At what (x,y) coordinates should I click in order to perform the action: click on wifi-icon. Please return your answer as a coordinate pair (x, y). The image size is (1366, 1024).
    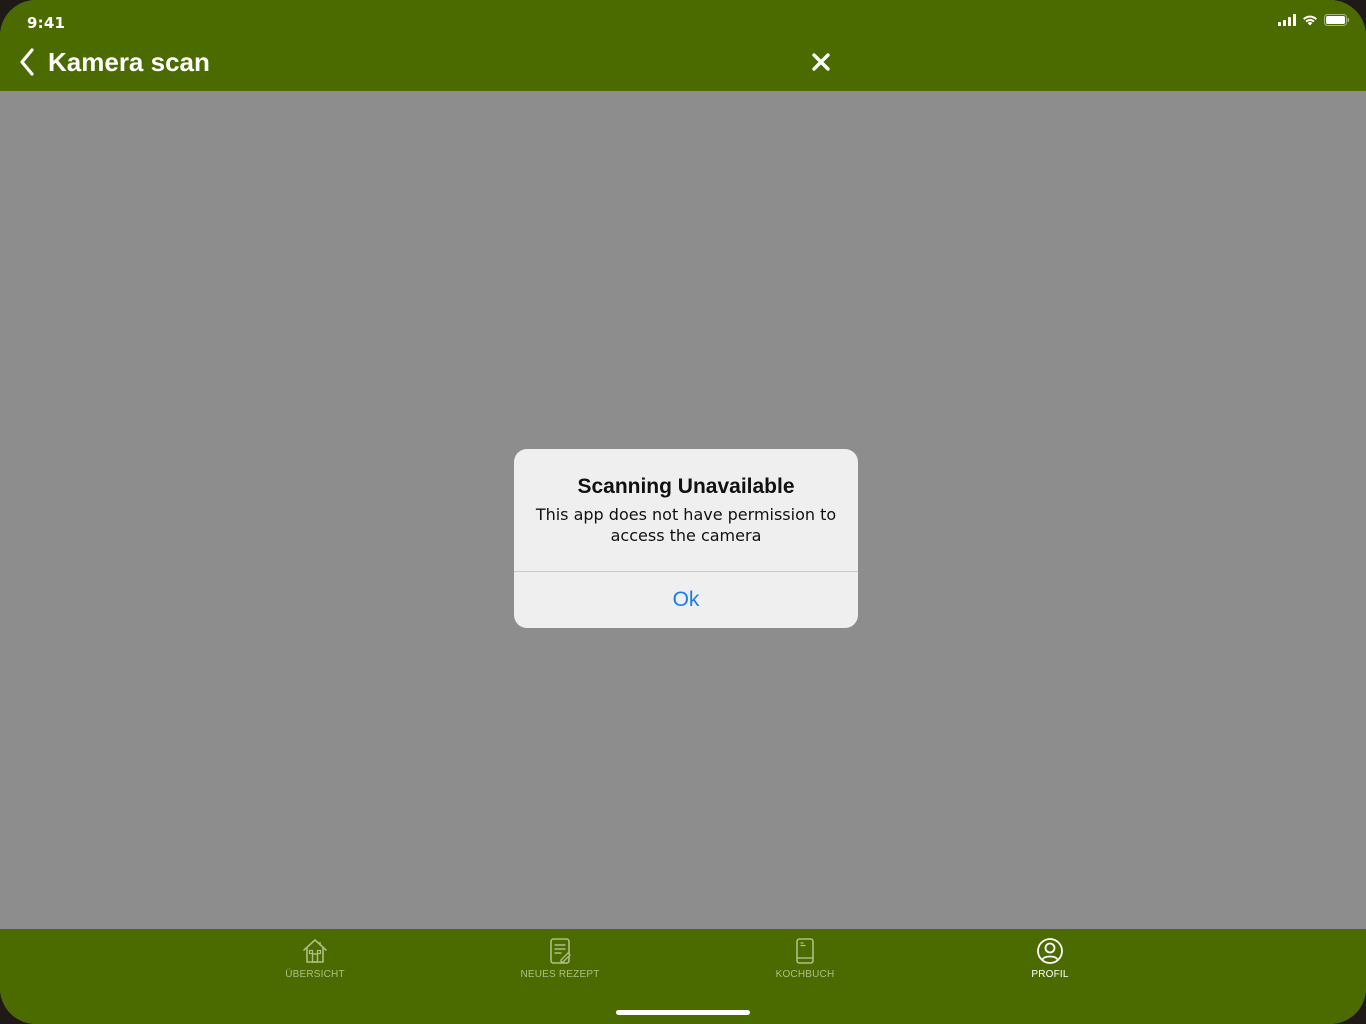
    Looking at the image, I should click on (1310, 22).